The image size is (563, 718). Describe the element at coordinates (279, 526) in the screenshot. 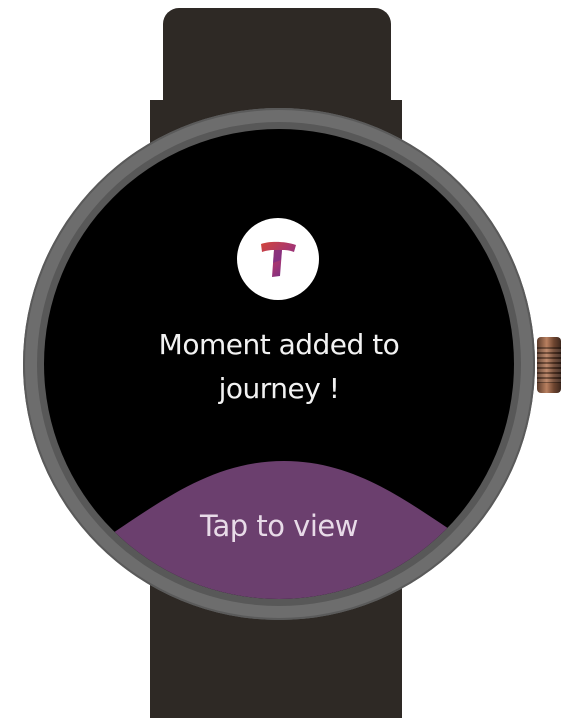

I see `tap-to-view-button: Tap to view` at that location.